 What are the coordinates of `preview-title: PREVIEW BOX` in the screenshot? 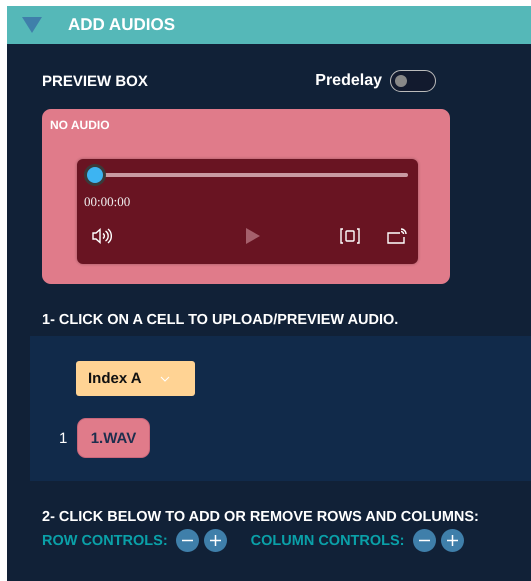 It's located at (95, 81).